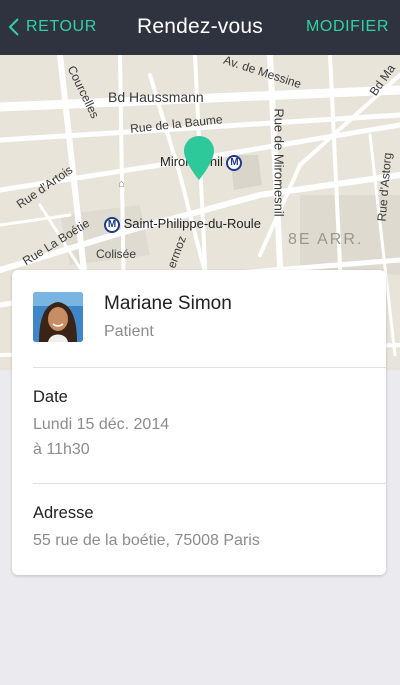 The image size is (400, 685). What do you see at coordinates (63, 513) in the screenshot?
I see `address-label: Adresse` at bounding box center [63, 513].